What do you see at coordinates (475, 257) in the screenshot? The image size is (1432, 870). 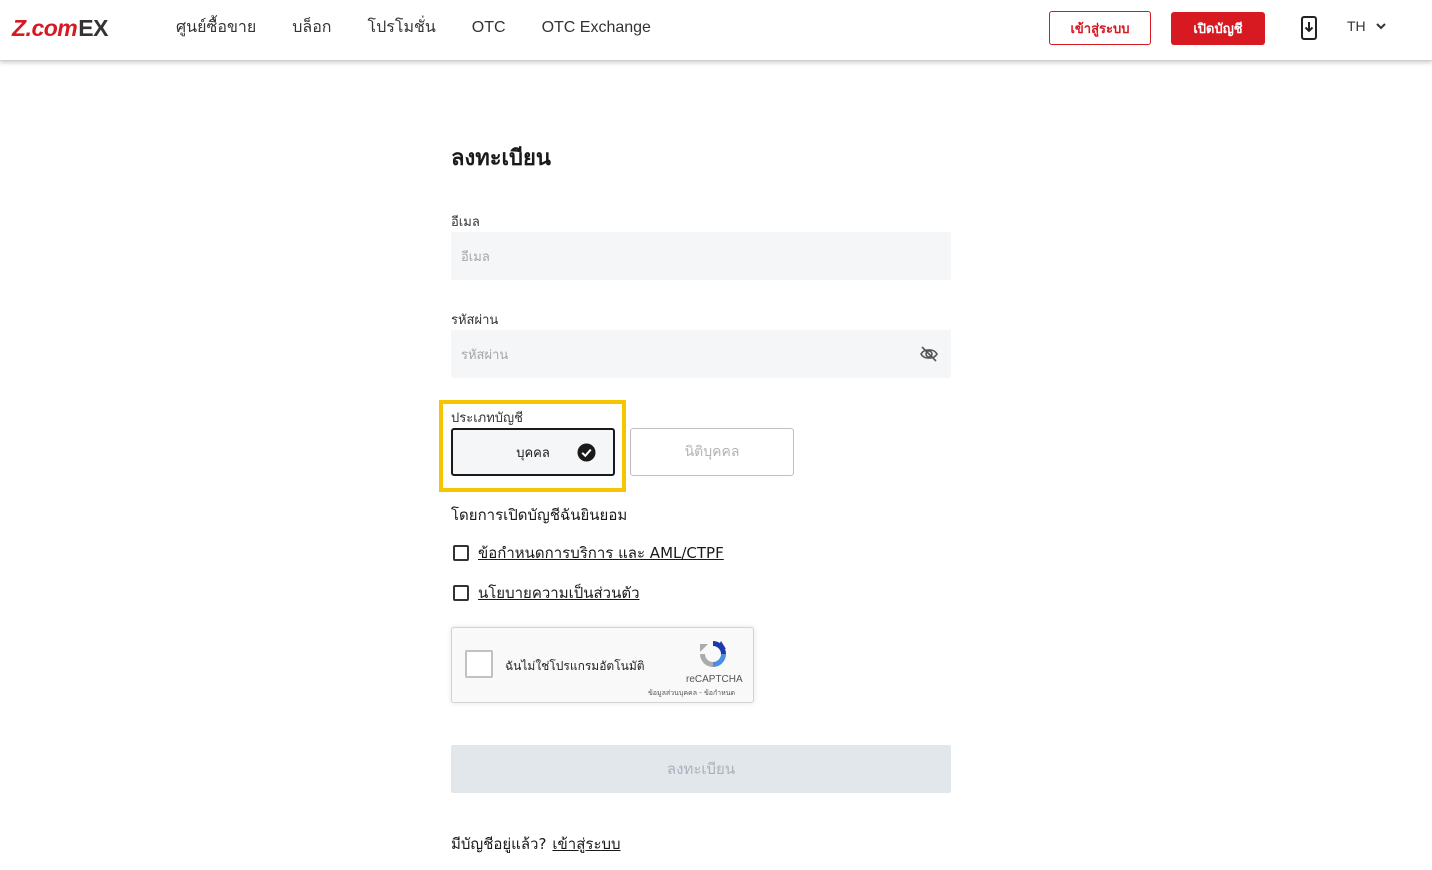 I see `email-placeholder: อีเมล` at bounding box center [475, 257].